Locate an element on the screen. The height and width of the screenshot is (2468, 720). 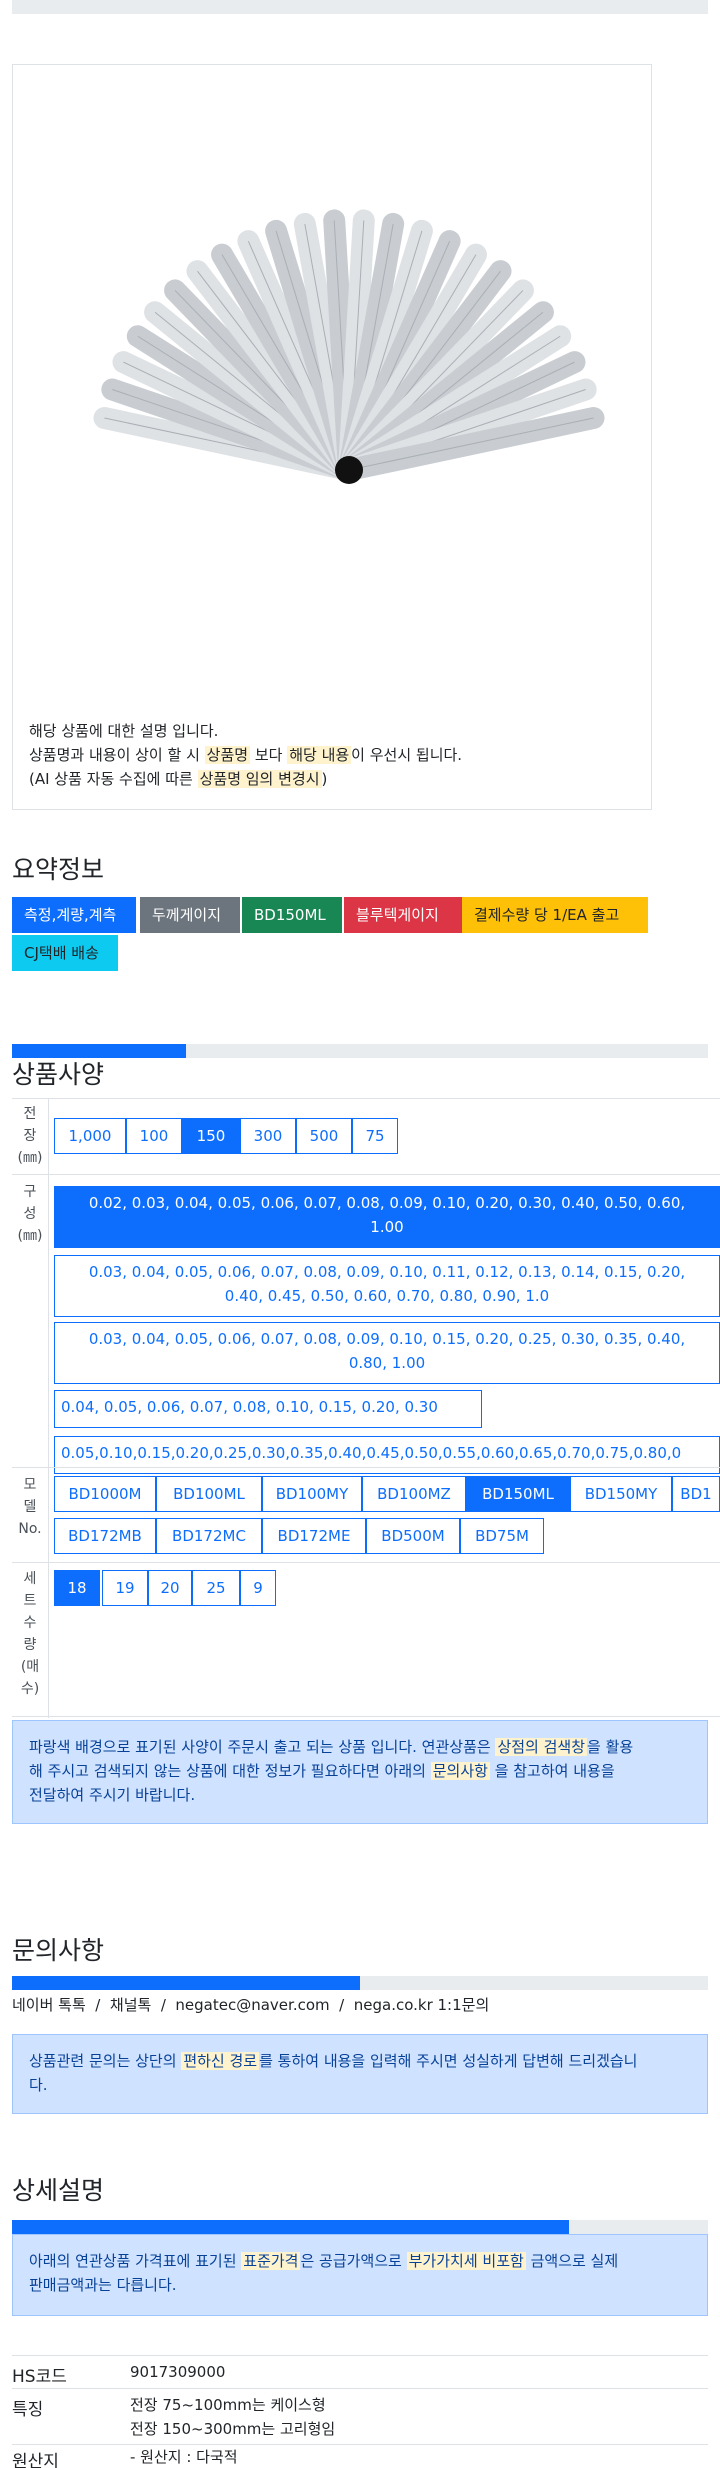
detail-progress-bar is located at coordinates (360, 2227).